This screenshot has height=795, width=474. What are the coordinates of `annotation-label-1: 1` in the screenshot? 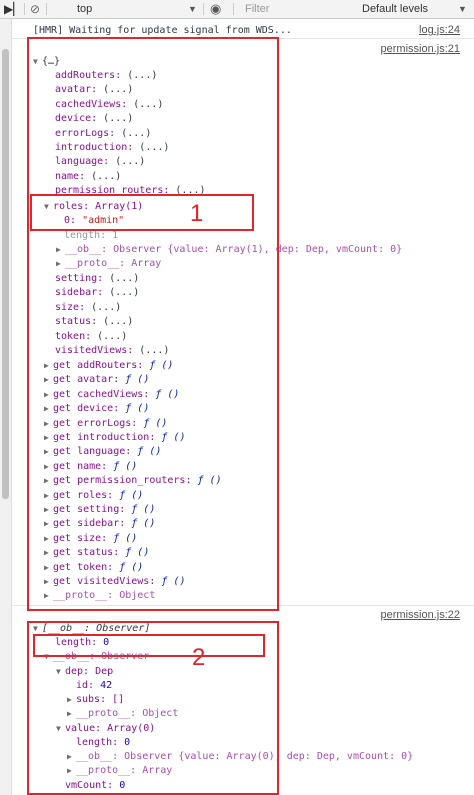 It's located at (197, 213).